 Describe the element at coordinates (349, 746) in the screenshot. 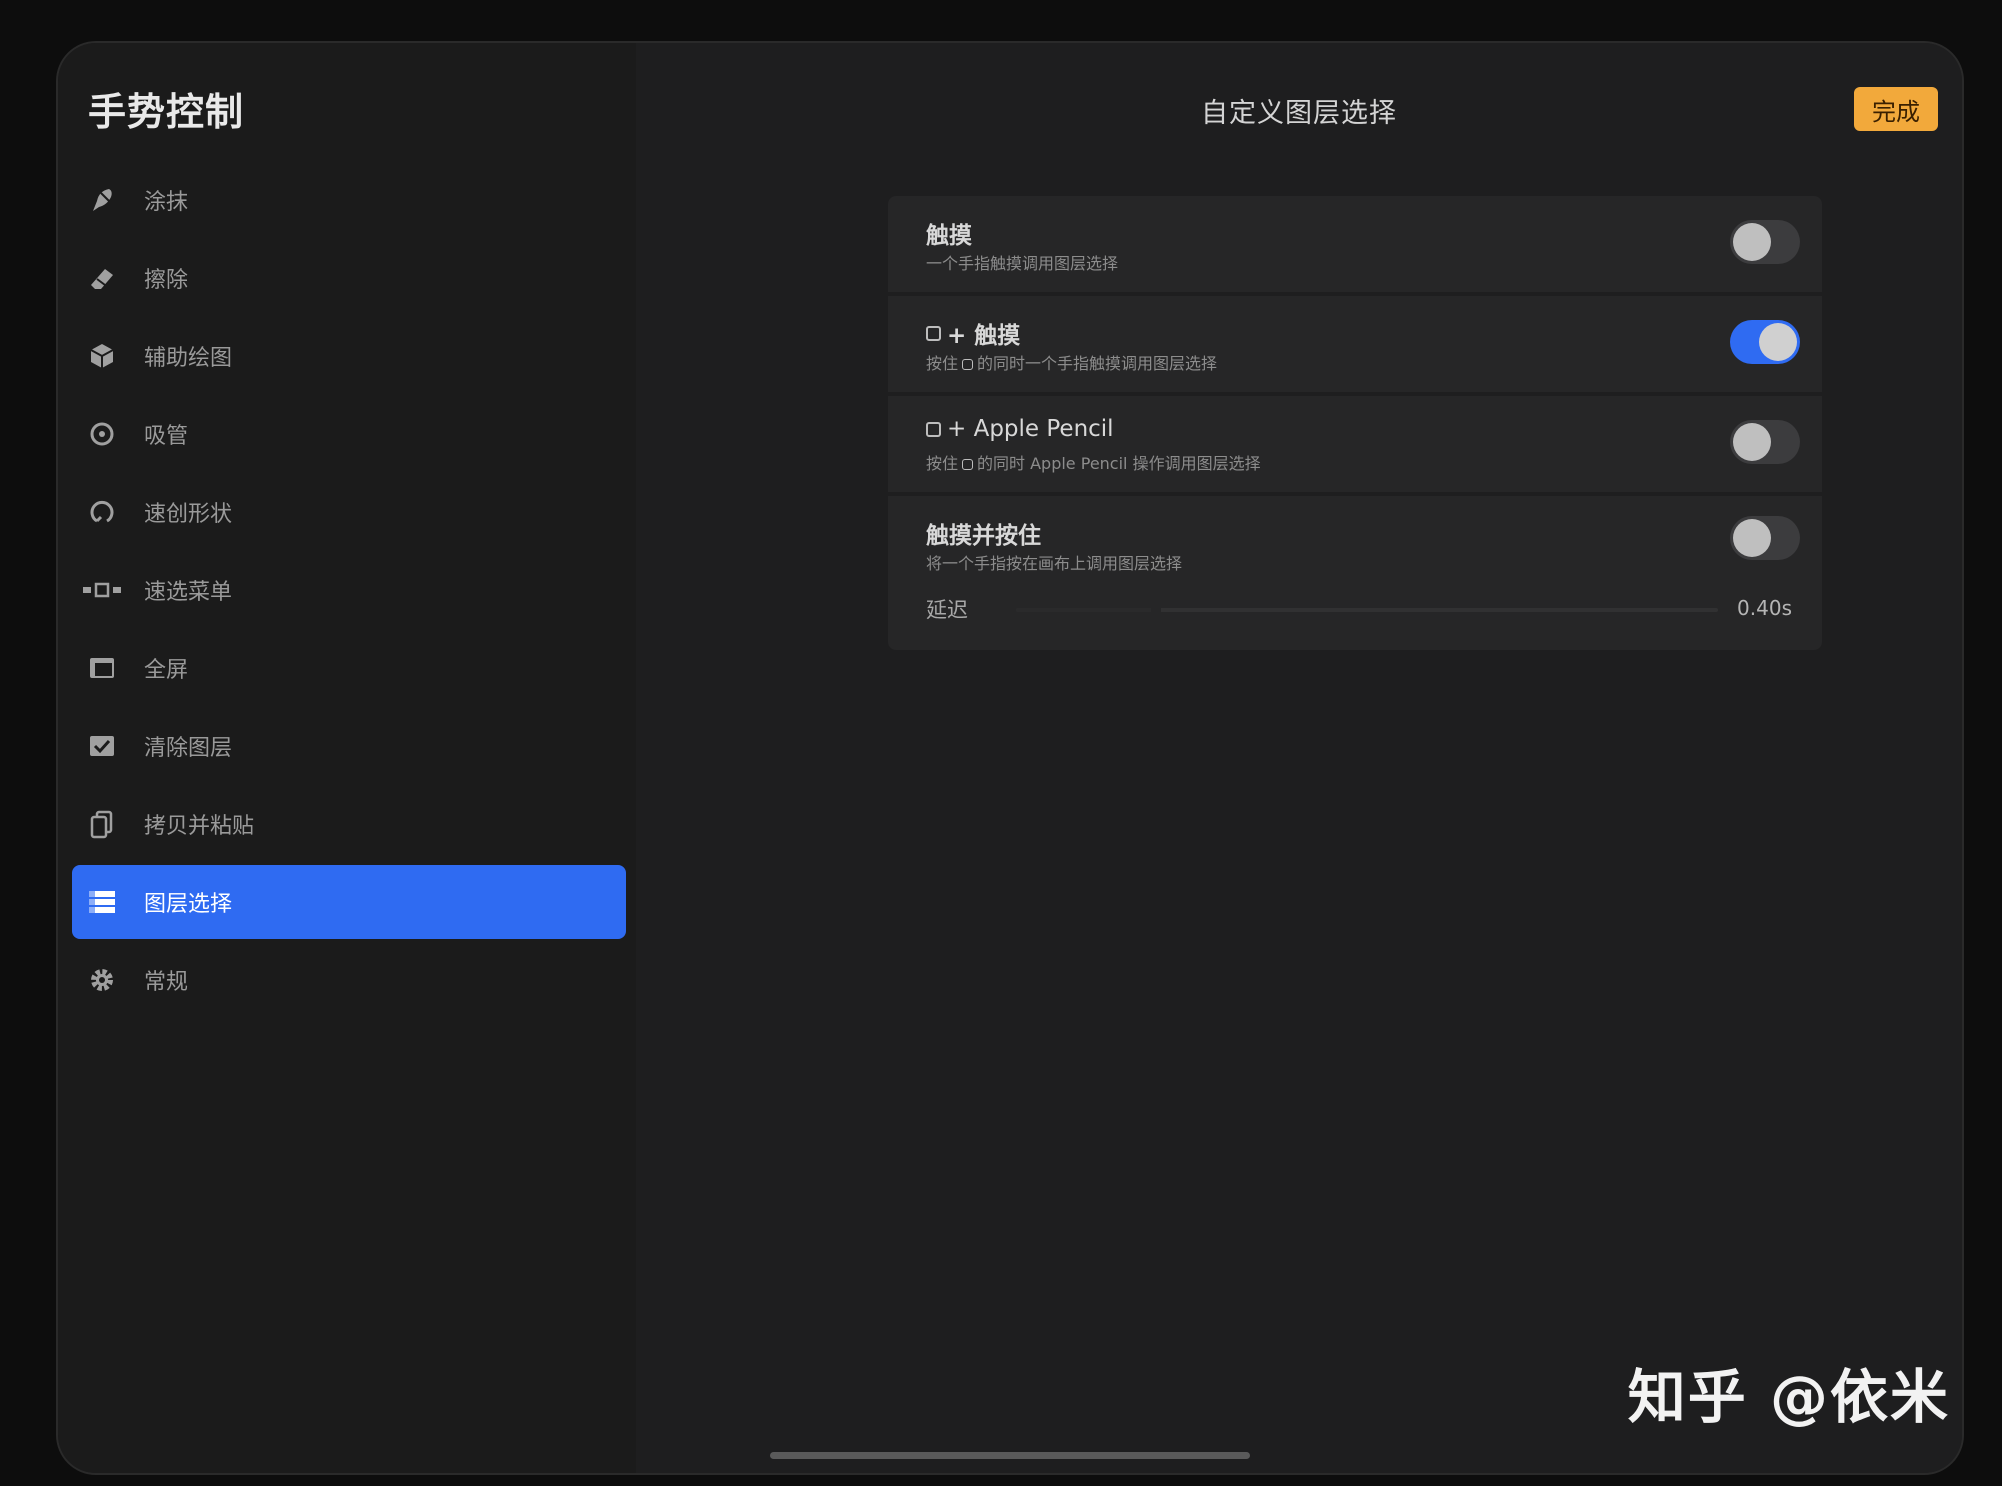

I see `sidebar-item-clear-layer: 清除图层` at that location.